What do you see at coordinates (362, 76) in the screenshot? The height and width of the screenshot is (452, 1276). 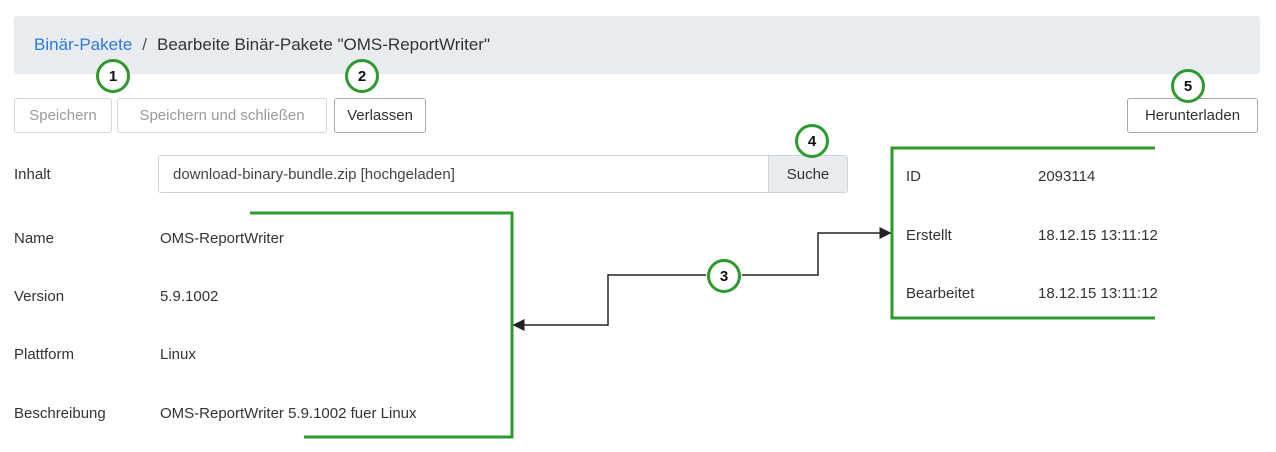 I see `callout-2: 2` at bounding box center [362, 76].